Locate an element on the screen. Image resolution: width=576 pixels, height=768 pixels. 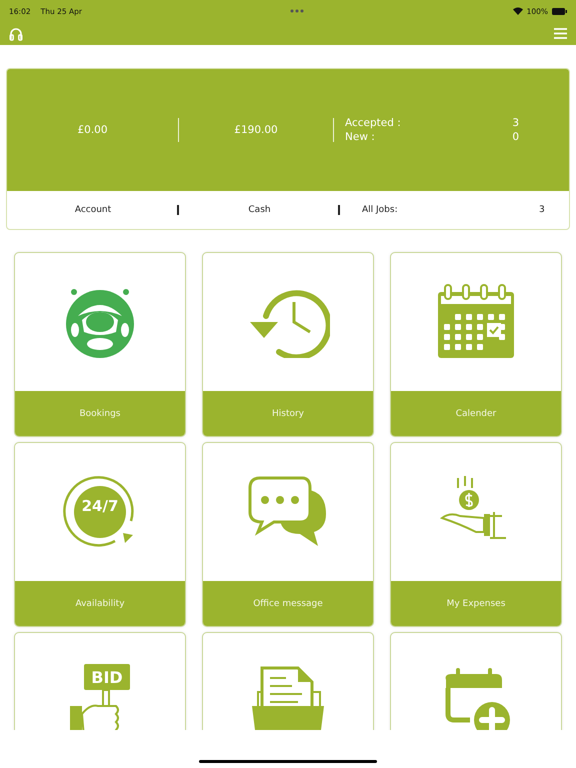
menu-tile: Bookings is located at coordinates (100, 344).